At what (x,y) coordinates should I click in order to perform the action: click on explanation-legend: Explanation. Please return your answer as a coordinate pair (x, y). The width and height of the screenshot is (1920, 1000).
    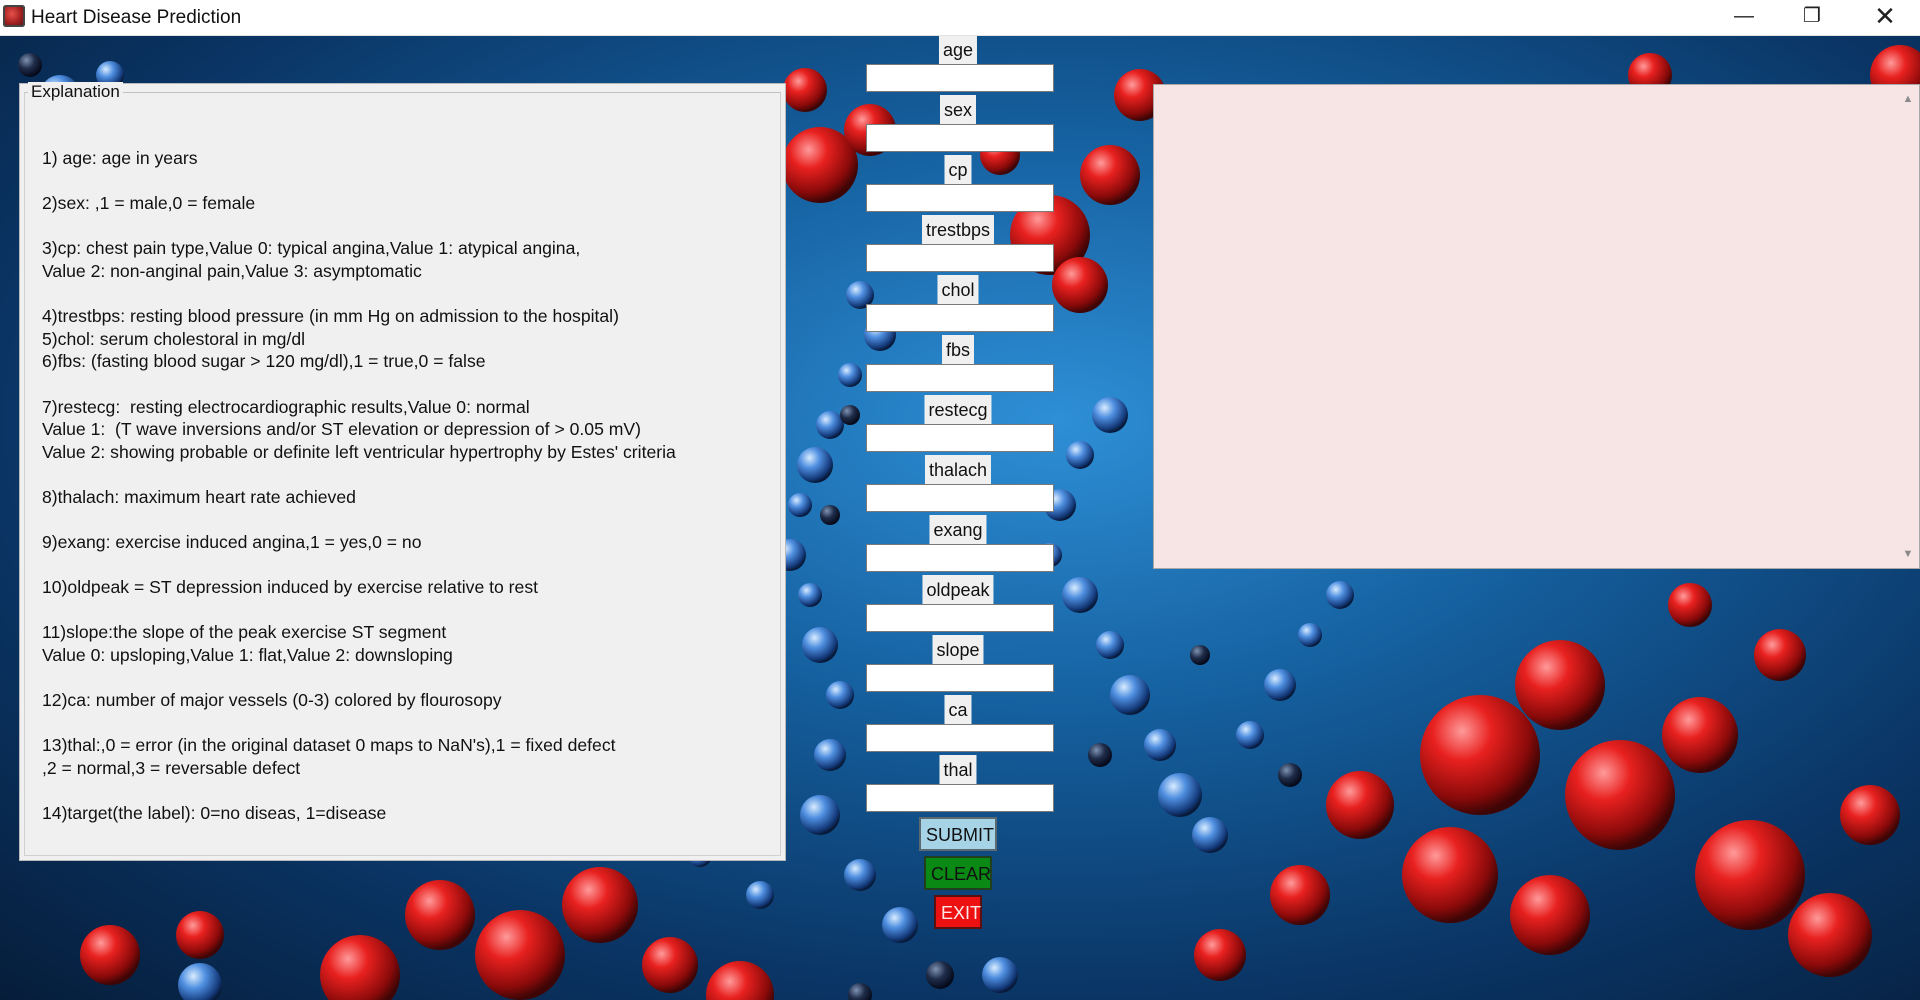
    Looking at the image, I should click on (75, 92).